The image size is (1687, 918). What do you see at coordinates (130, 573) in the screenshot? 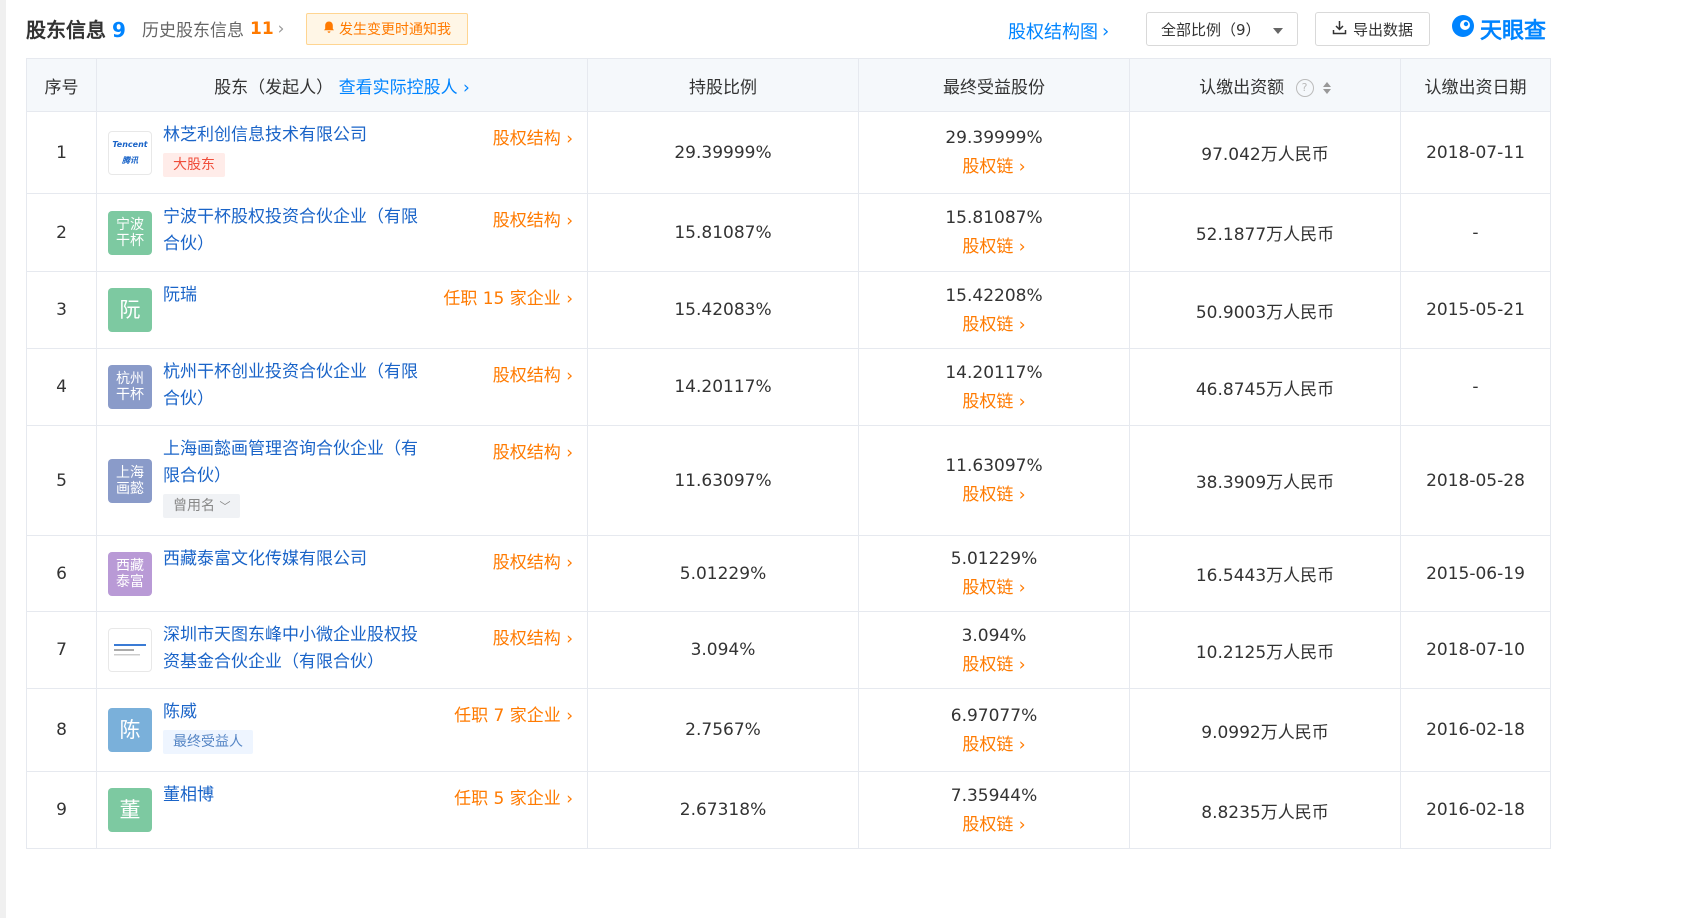
I see `avatar-text: 西藏泰富` at bounding box center [130, 573].